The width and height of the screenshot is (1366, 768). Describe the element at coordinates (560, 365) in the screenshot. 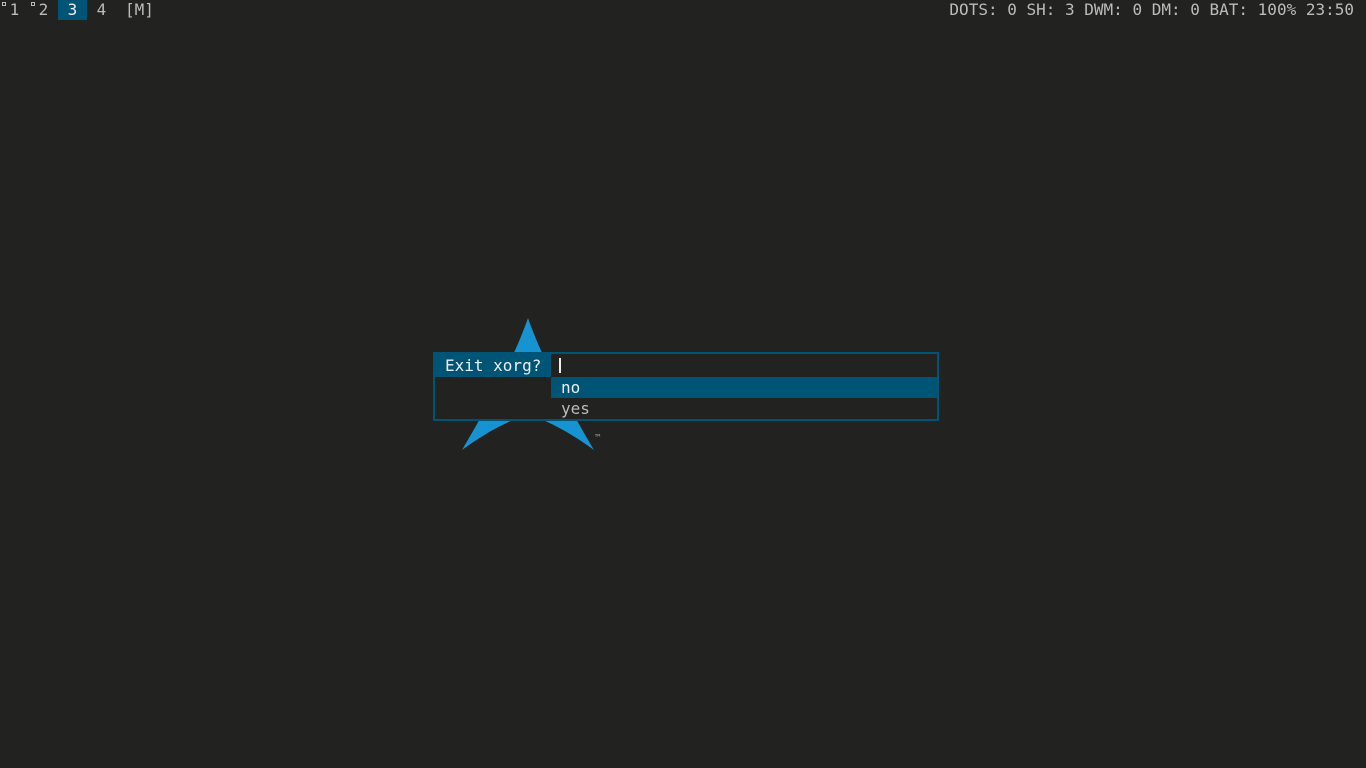

I see `text-cursor` at that location.